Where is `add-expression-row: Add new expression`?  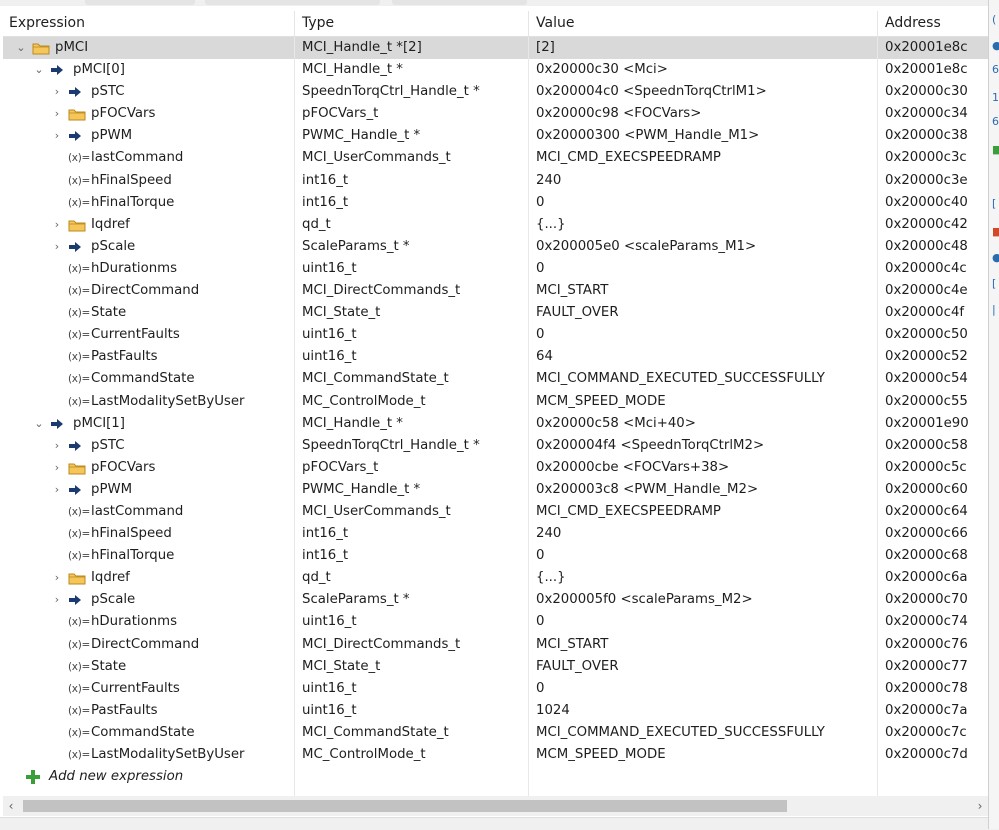 add-expression-row: Add new expression is located at coordinates (495, 777).